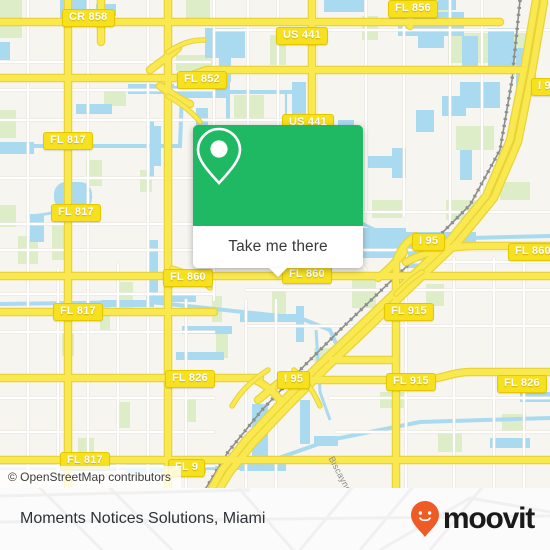 This screenshot has width=550, height=550. What do you see at coordinates (278, 175) in the screenshot?
I see `popup-icon-area` at bounding box center [278, 175].